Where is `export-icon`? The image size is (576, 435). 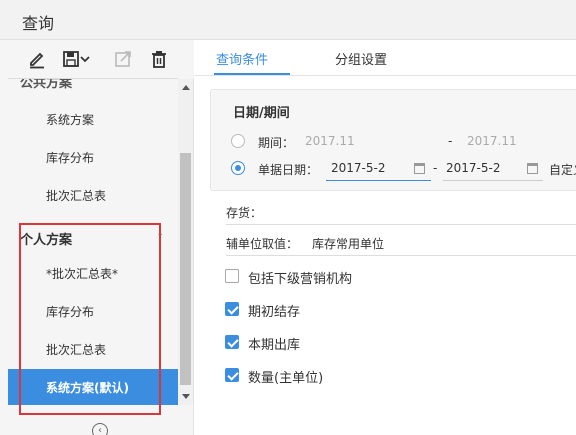 export-icon is located at coordinates (123, 59).